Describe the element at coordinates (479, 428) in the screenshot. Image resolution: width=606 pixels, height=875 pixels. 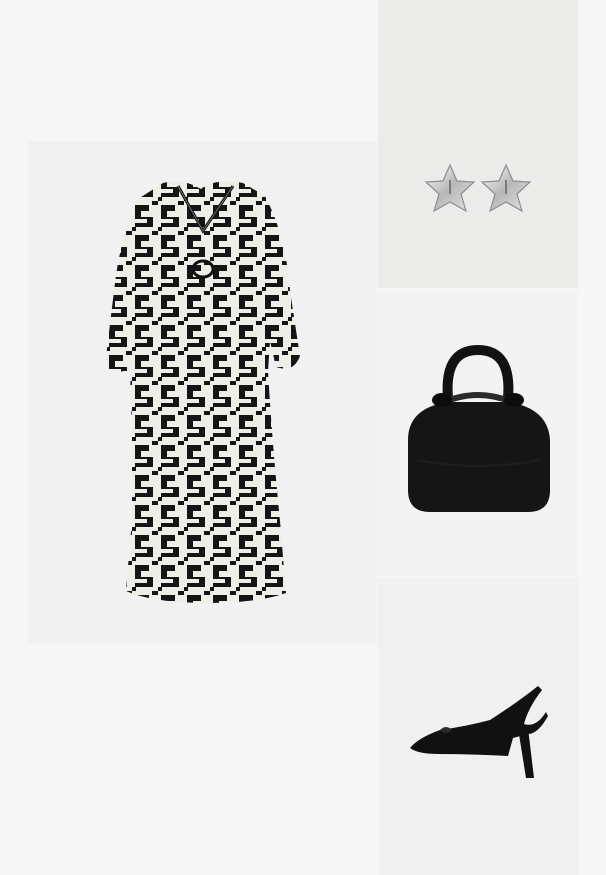
I see `handbag-icon` at that location.